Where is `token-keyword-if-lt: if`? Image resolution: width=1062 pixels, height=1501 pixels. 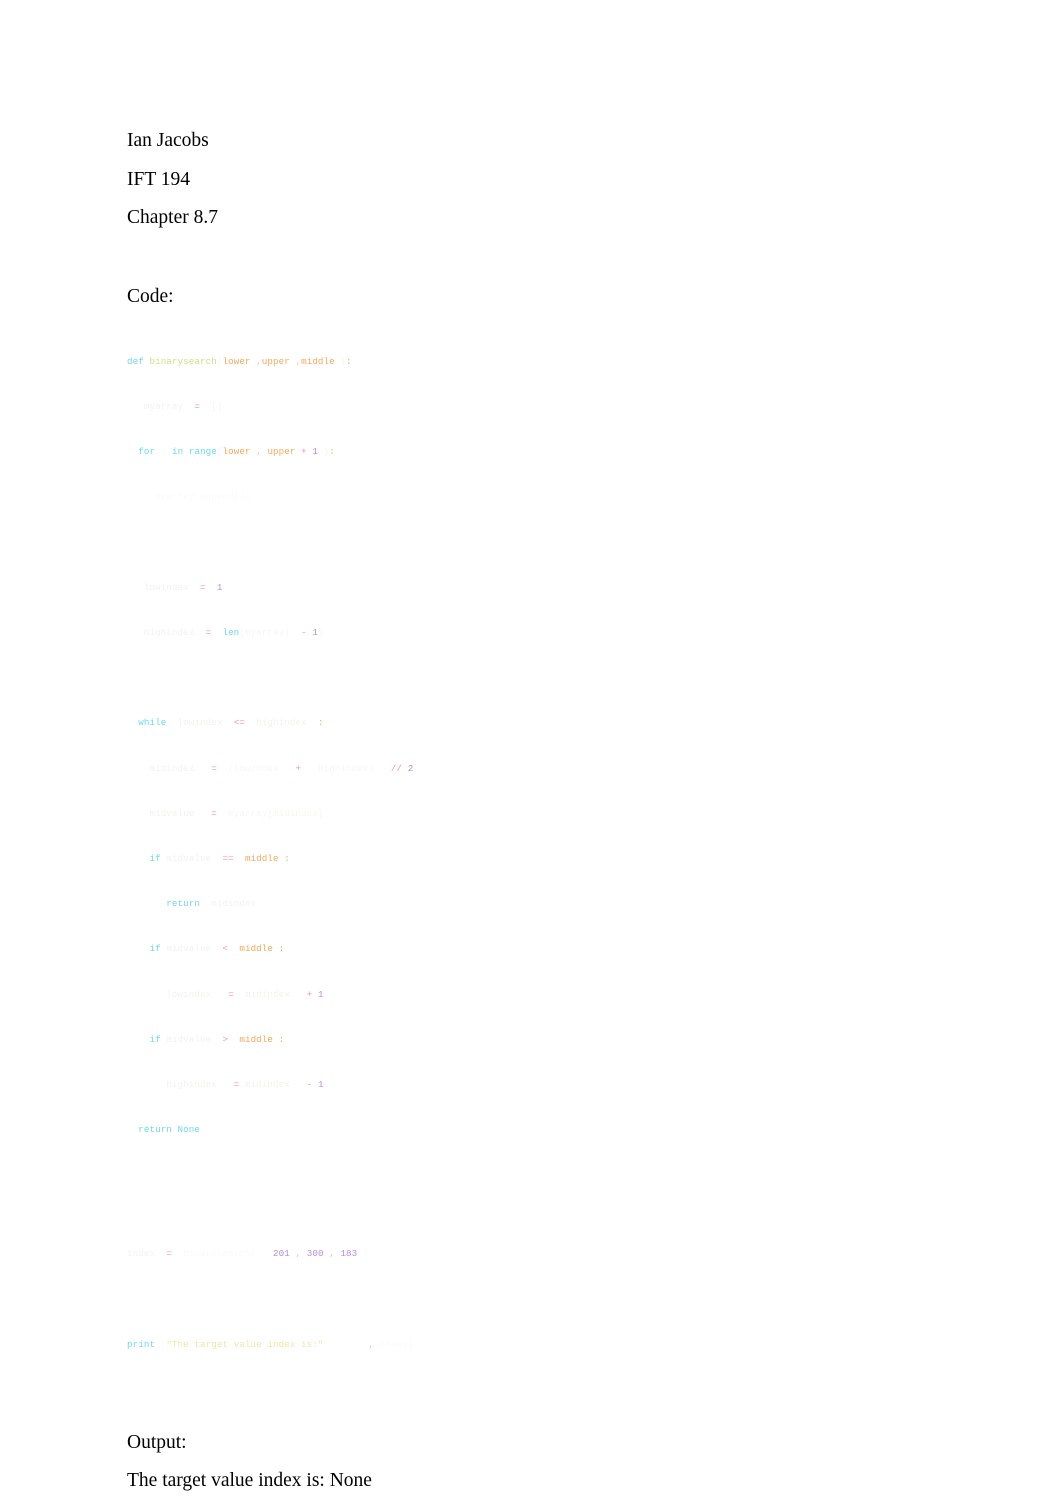
token-keyword-if-lt: if is located at coordinates (155, 949).